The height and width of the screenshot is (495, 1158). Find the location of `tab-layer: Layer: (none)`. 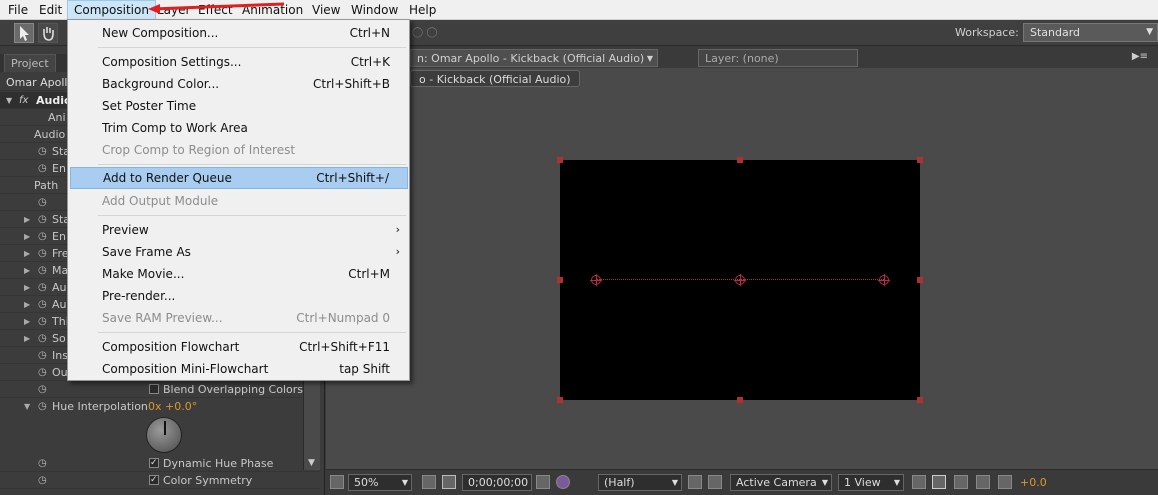

tab-layer: Layer: (none) is located at coordinates (778, 58).